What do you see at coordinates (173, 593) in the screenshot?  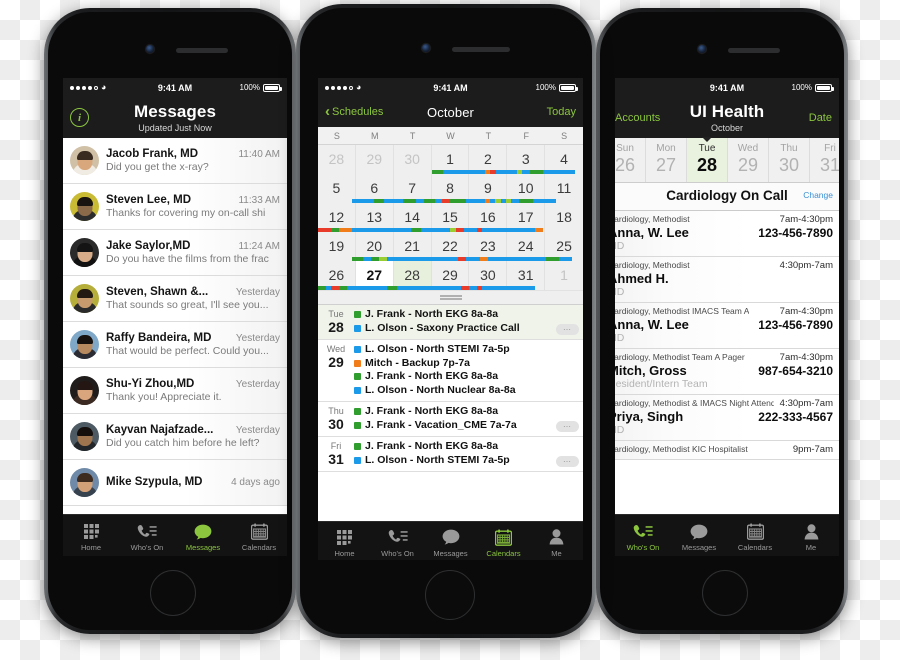 I see `home-button-left` at bounding box center [173, 593].